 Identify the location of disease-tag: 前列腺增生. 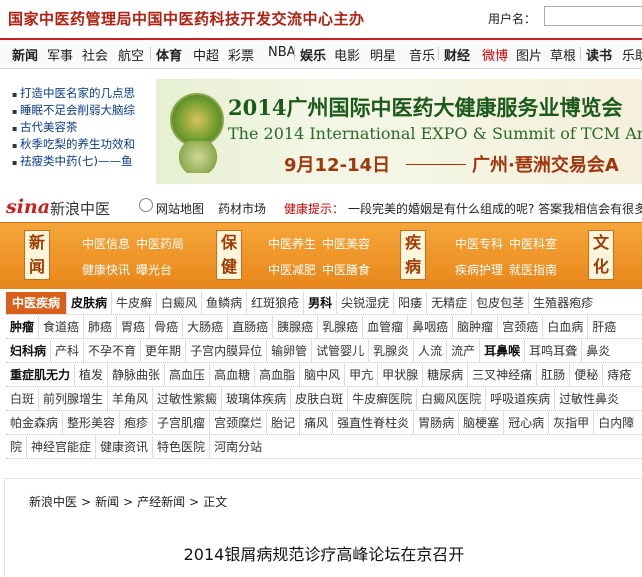
(72, 399).